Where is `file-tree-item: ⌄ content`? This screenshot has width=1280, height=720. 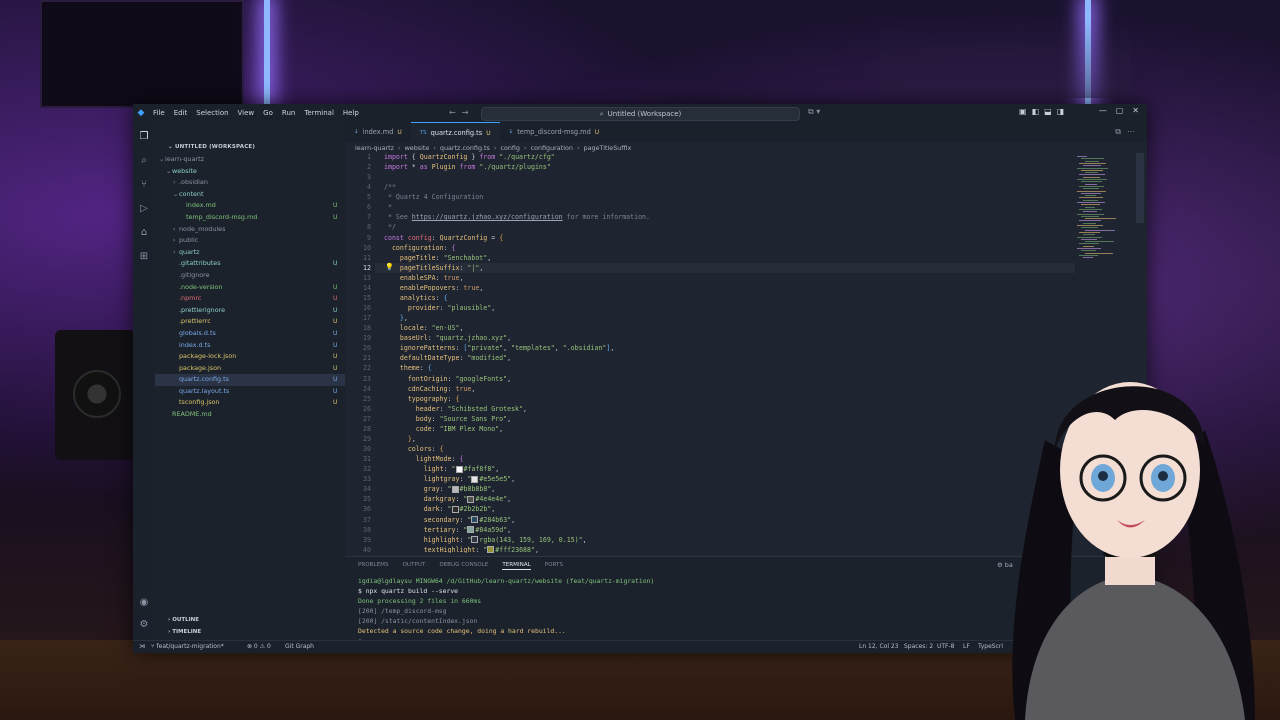
file-tree-item: ⌄ content is located at coordinates (250, 195).